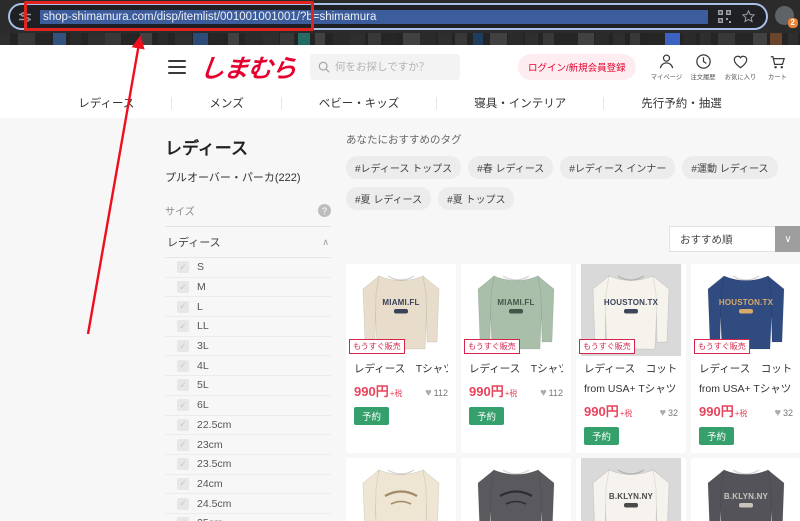 This screenshot has width=800, height=521. I want to click on recommended-tag: #夏 レディース, so click(389, 198).